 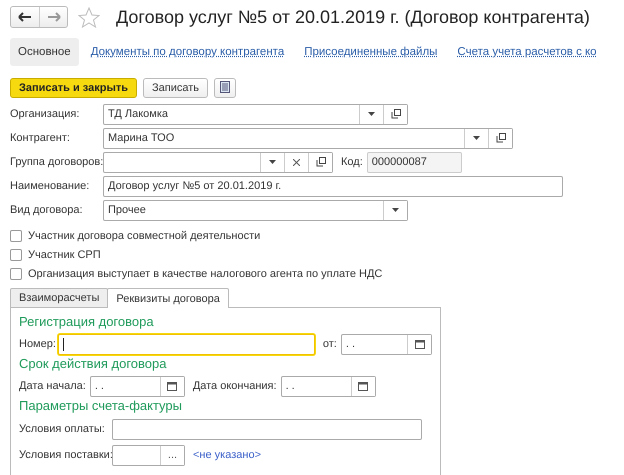 What do you see at coordinates (414, 162) in the screenshot?
I see `code-field: 000000087` at bounding box center [414, 162].